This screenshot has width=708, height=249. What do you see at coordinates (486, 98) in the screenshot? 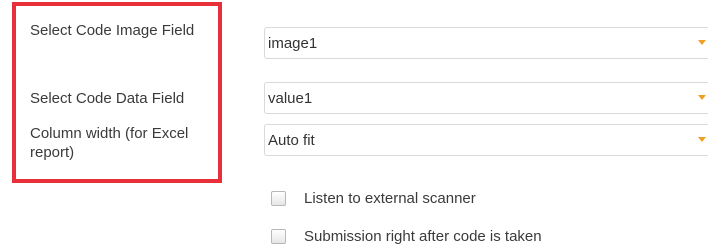
I see `code-data-field-select: value1` at bounding box center [486, 98].